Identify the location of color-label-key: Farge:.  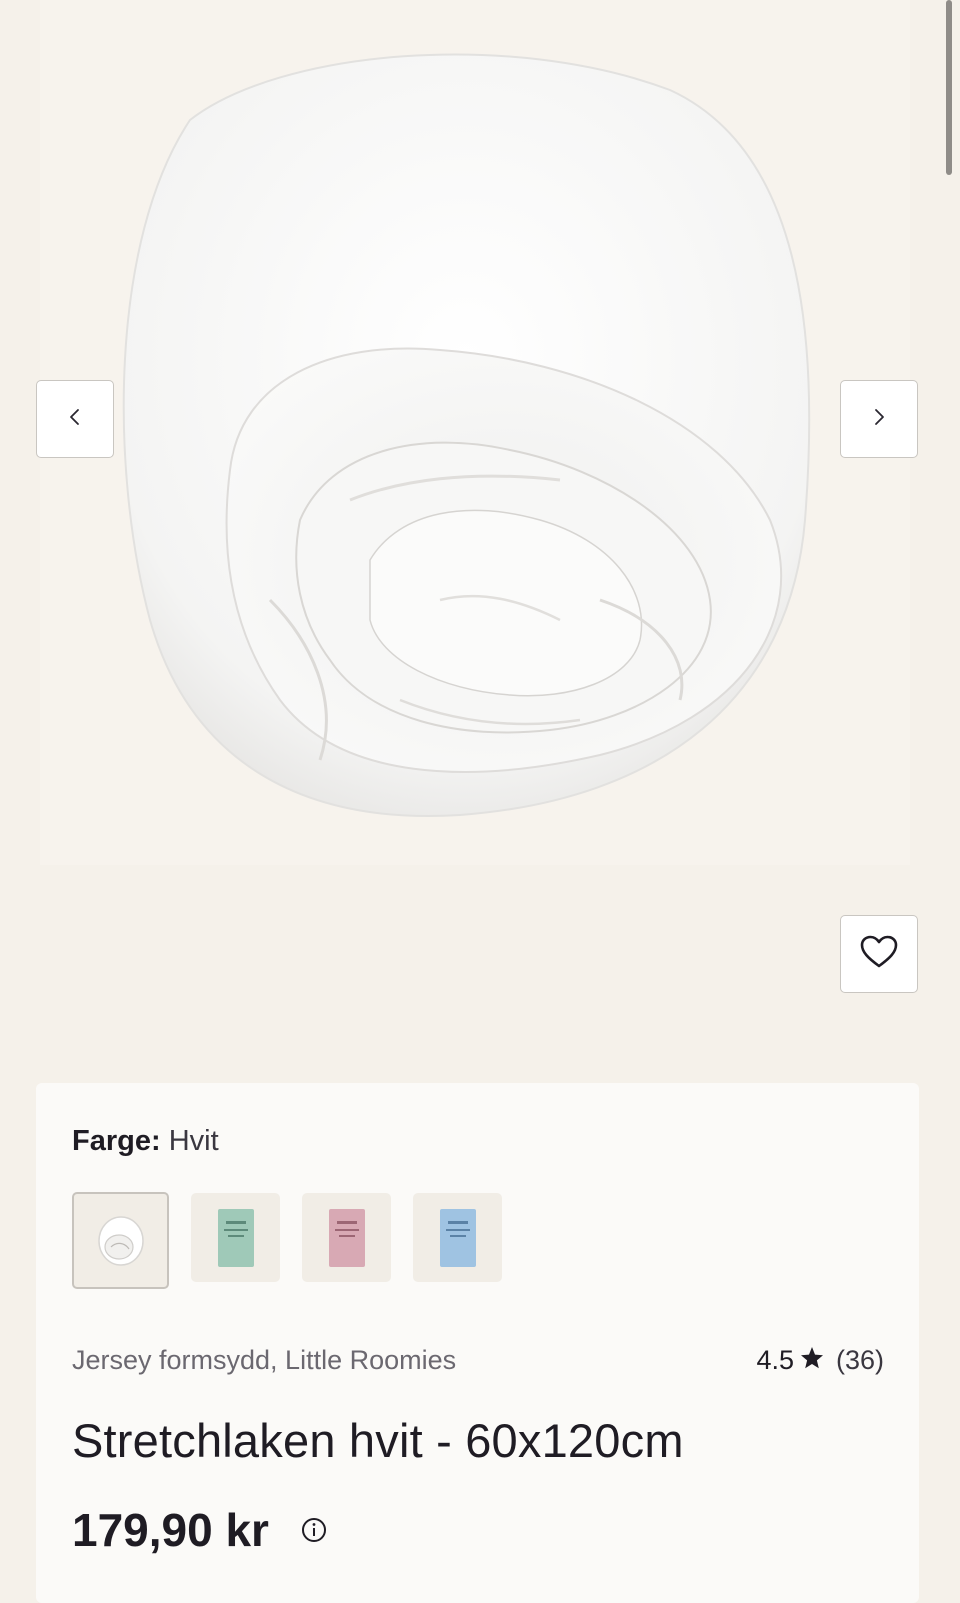
(116, 1141).